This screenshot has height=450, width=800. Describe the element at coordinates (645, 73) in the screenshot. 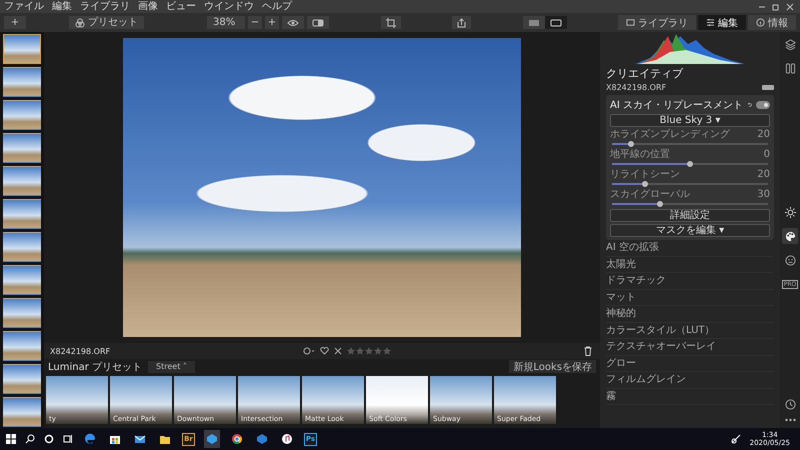

I see `section-title: クリエイティブ` at that location.